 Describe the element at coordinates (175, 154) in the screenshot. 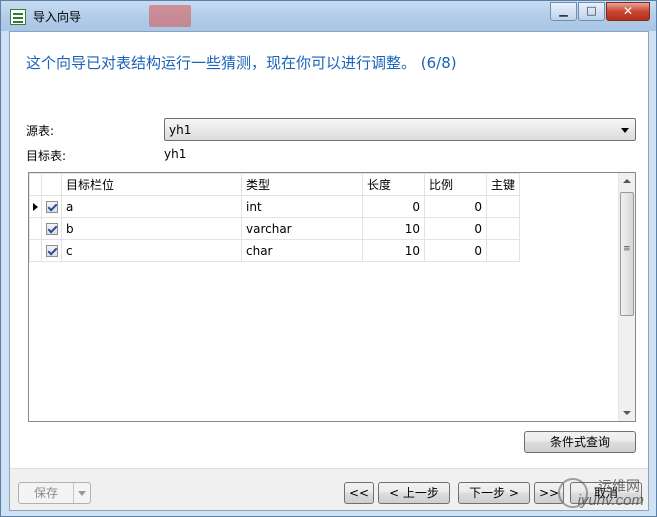

I see `target-table-value: yh1` at that location.